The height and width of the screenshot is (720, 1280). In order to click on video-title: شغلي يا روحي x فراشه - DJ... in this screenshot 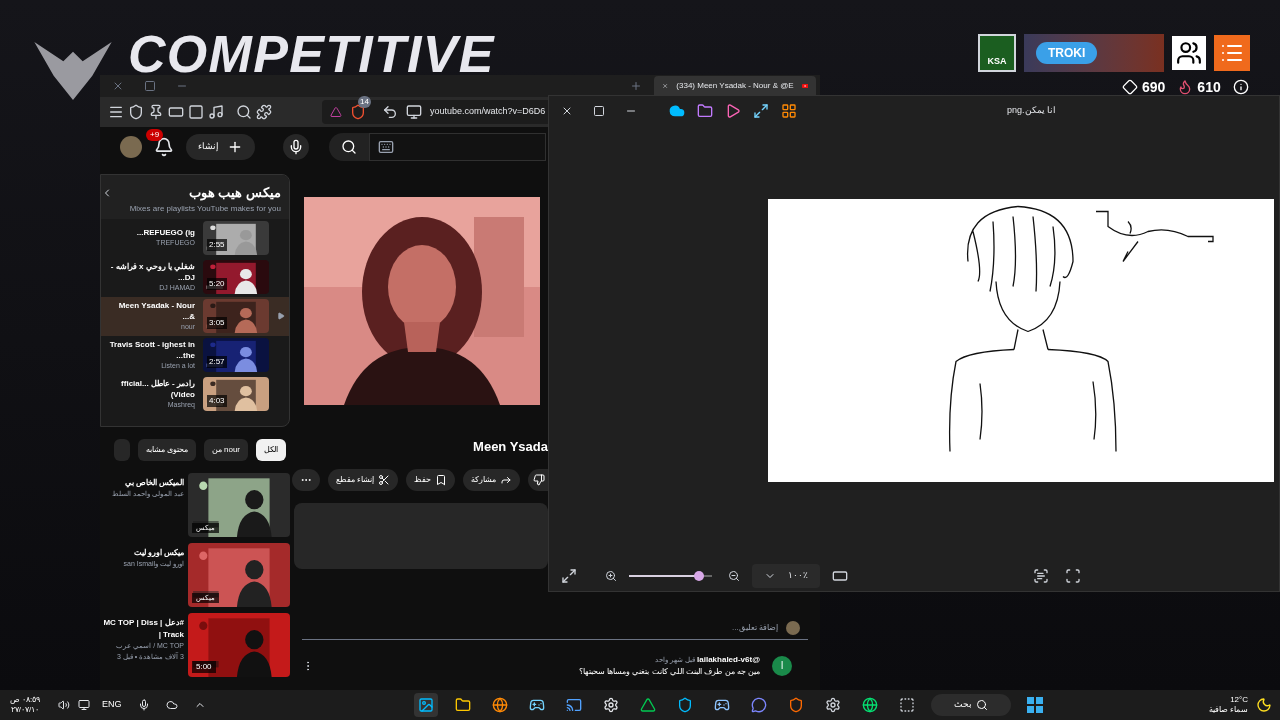, I will do `click(152, 271)`.